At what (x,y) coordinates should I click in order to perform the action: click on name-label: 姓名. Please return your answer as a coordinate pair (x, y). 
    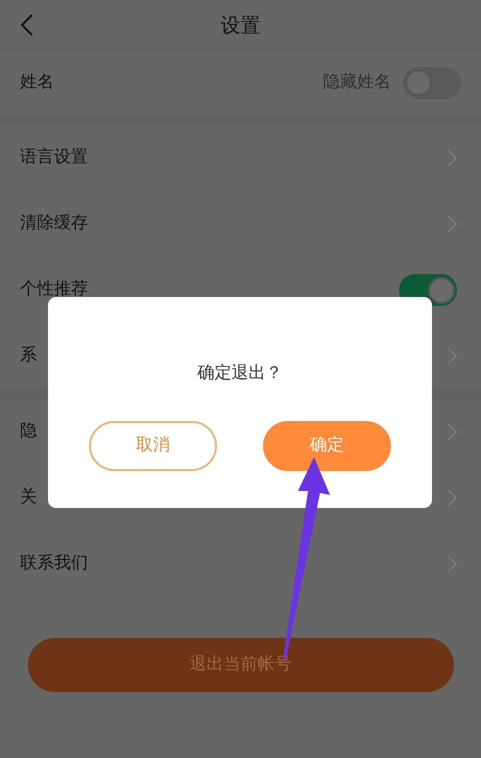
    Looking at the image, I should click on (37, 82).